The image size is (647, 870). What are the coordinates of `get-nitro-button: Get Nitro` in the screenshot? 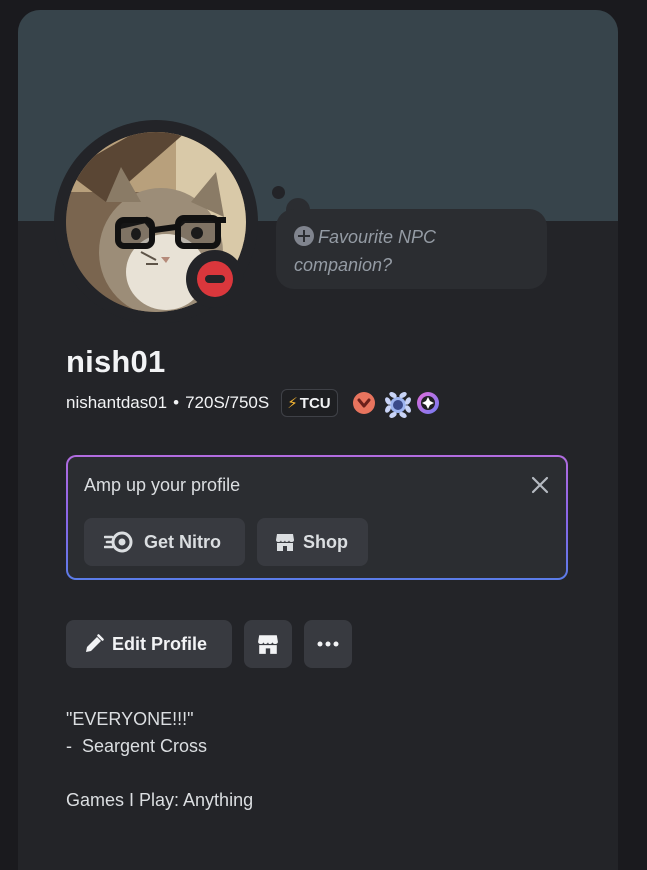 It's located at (164, 542).